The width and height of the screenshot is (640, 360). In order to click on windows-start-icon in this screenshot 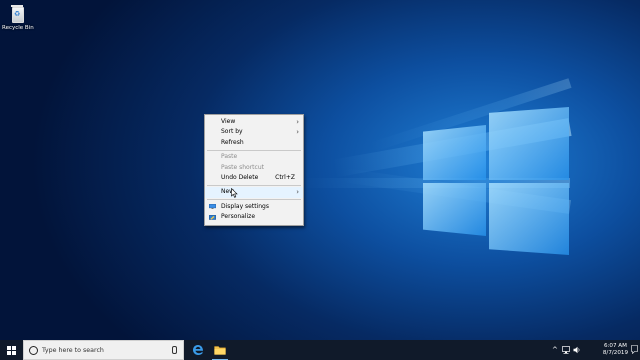, I will do `click(11, 350)`.